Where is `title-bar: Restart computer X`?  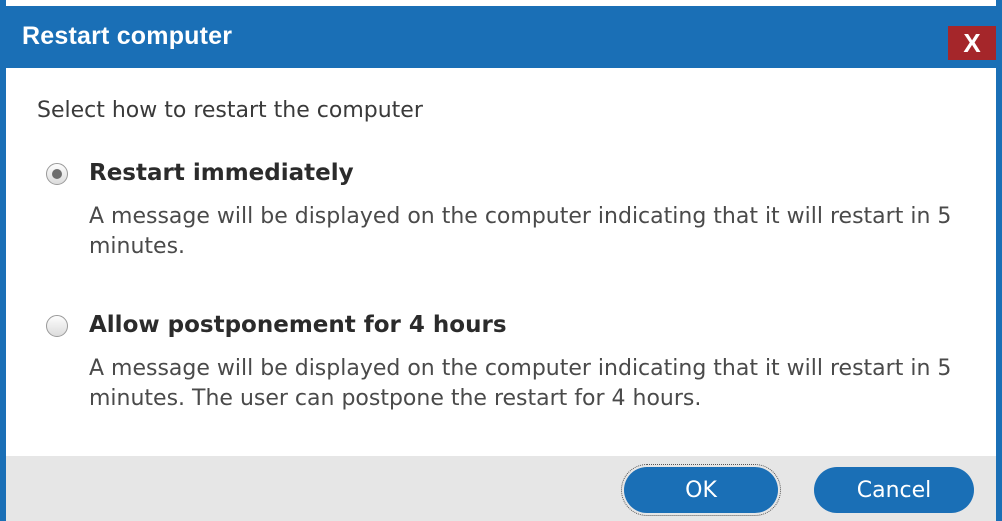
title-bar: Restart computer X is located at coordinates (501, 37).